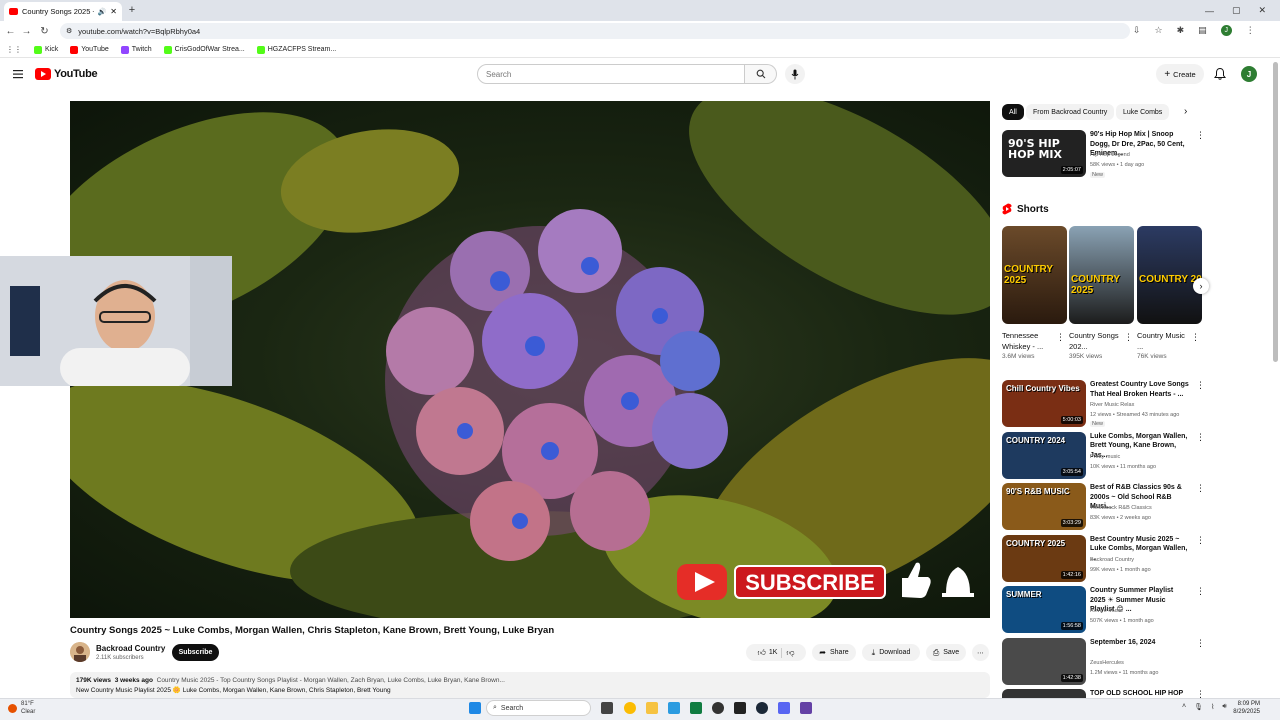 This screenshot has width=1280, height=720. I want to click on file-explorer-icon, so click(652, 708).